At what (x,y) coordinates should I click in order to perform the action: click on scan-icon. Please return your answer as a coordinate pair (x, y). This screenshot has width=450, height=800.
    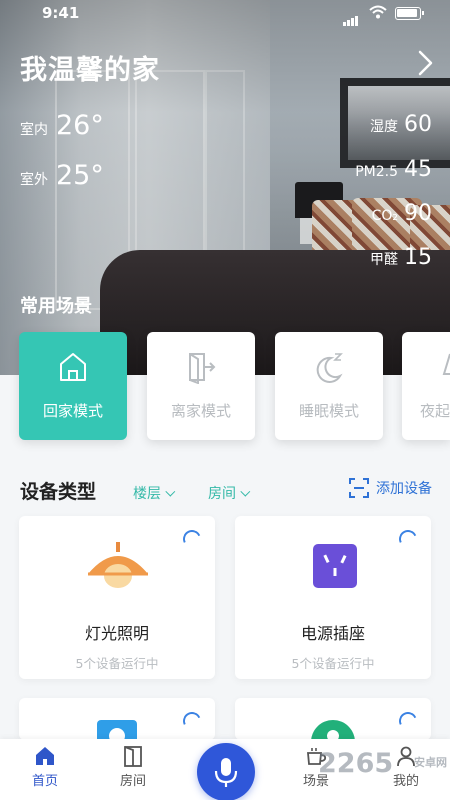
    Looking at the image, I should click on (359, 488).